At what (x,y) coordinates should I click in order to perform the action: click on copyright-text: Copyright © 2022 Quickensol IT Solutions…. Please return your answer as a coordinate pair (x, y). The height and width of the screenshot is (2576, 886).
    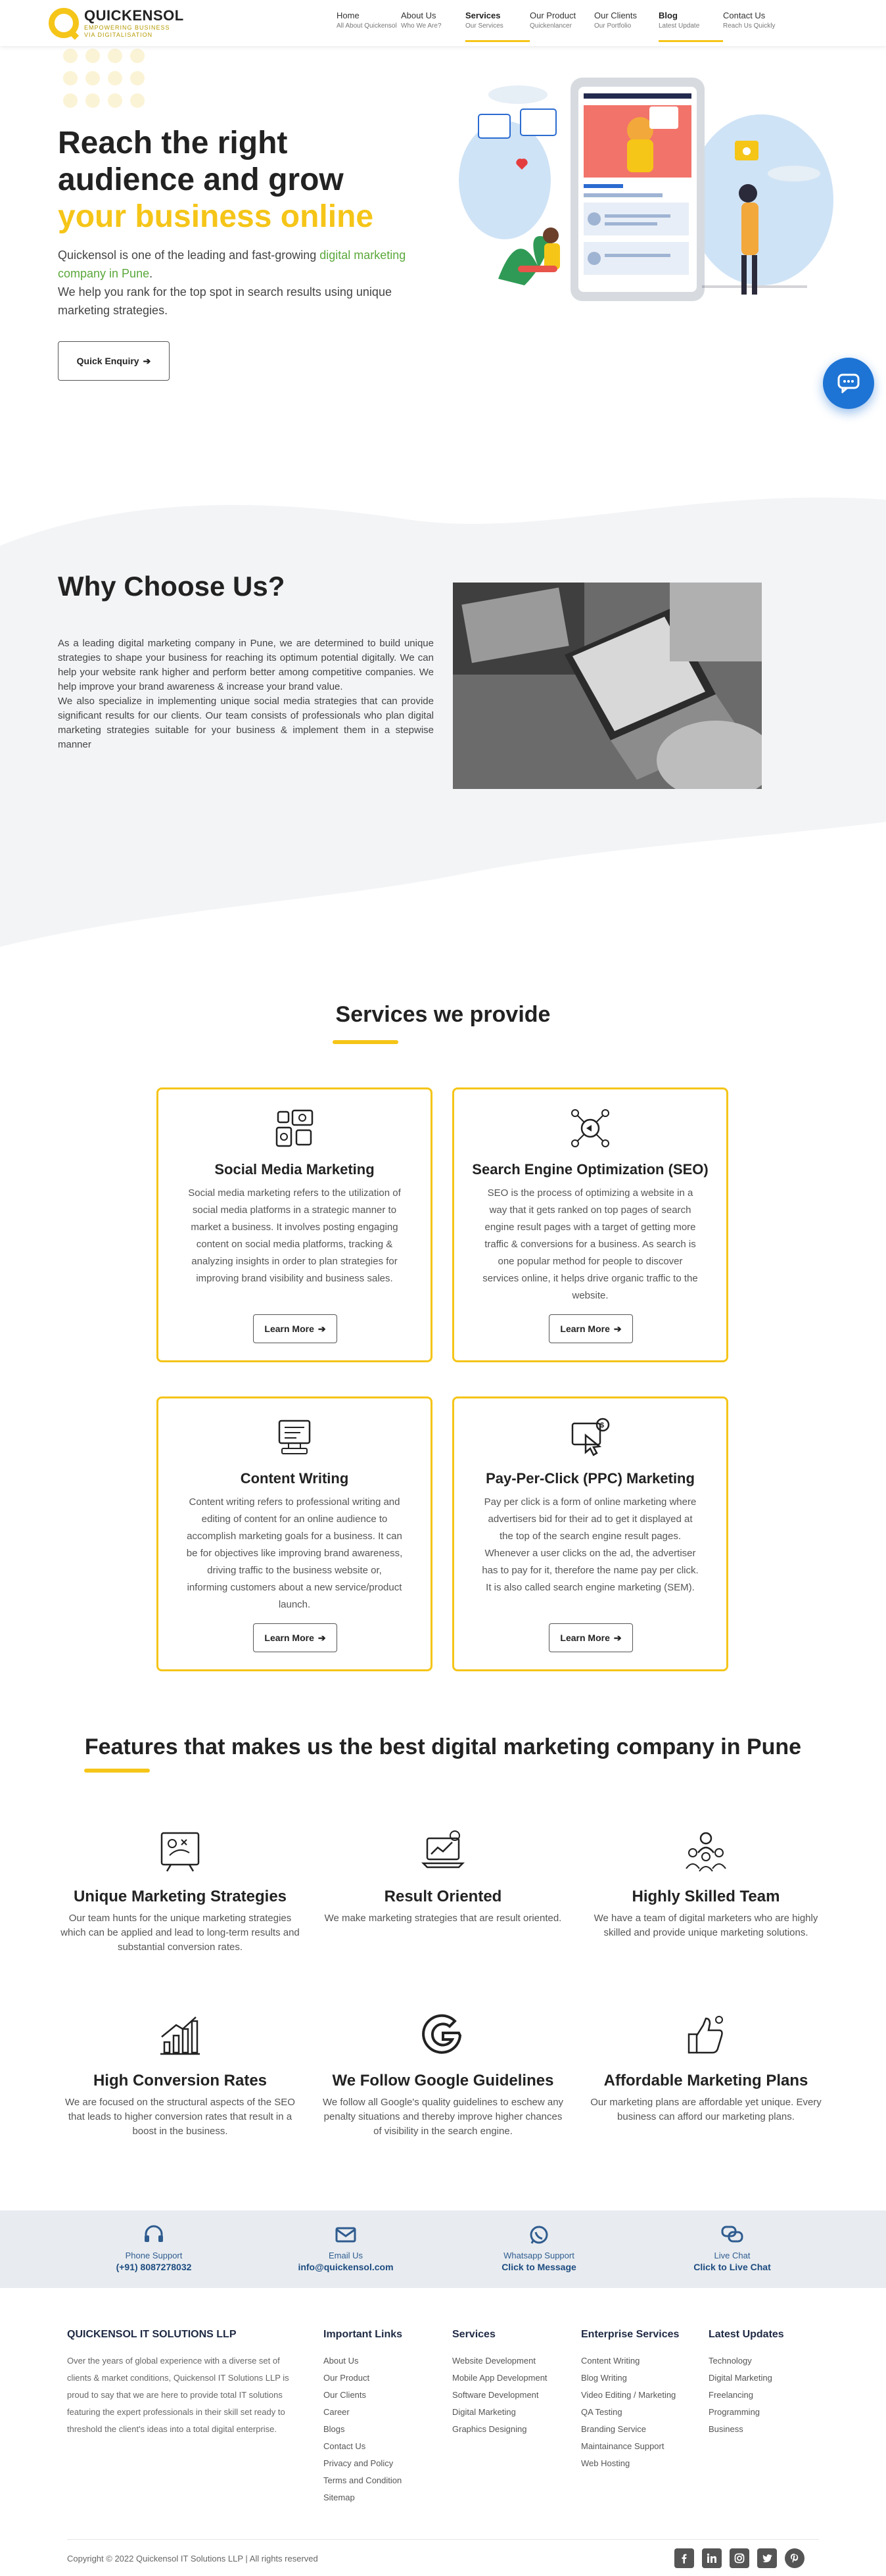
    Looking at the image, I should click on (192, 2559).